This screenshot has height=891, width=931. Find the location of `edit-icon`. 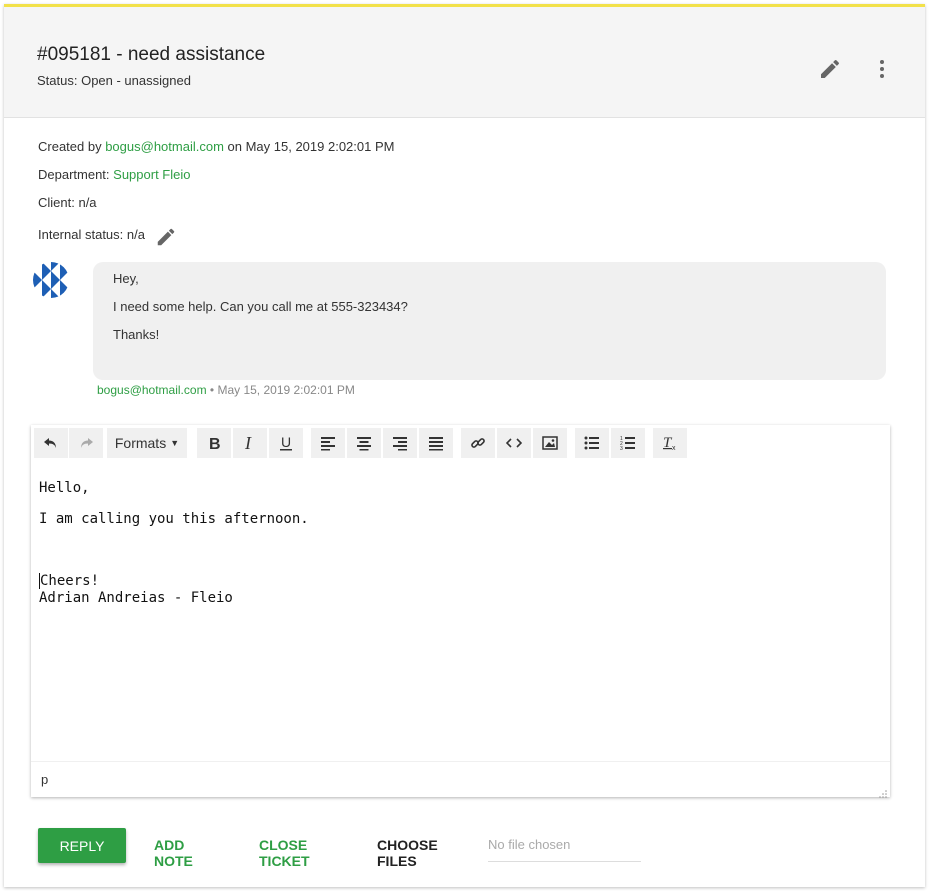

edit-icon is located at coordinates (830, 69).